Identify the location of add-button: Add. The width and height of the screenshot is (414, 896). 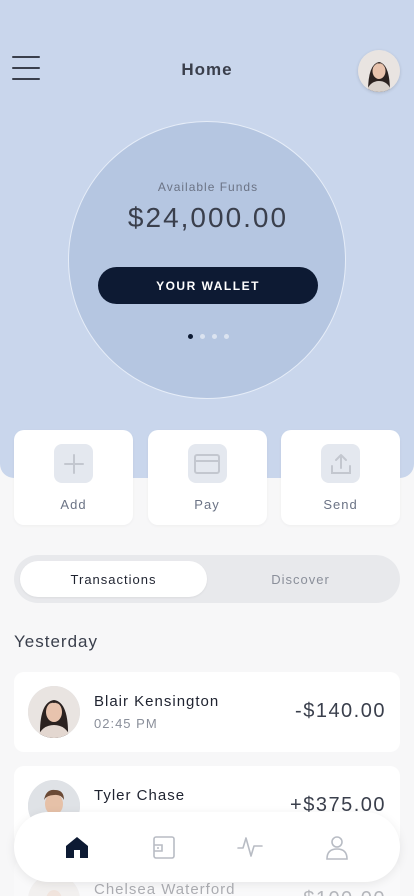
(73, 477).